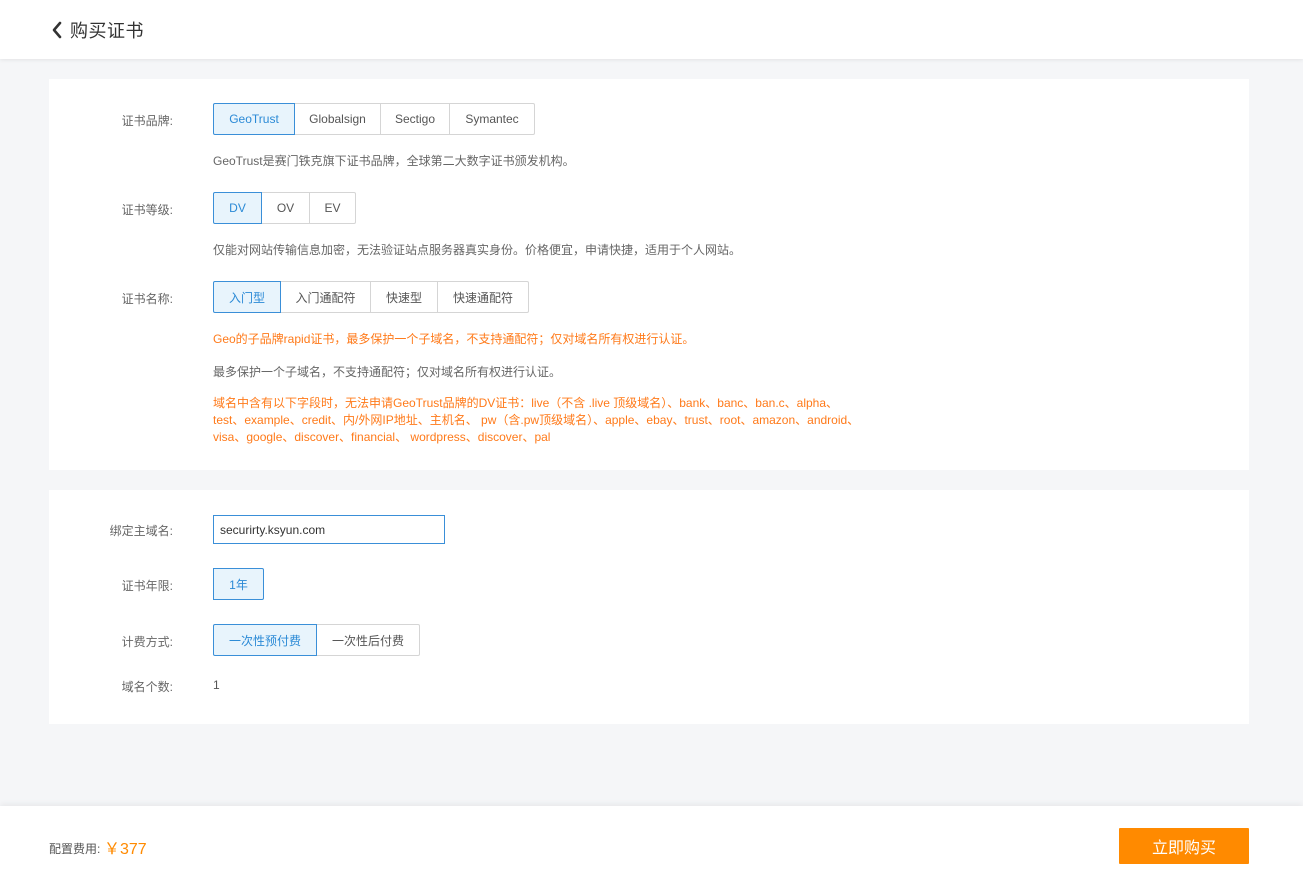  I want to click on brand-label: 证书品牌:, so click(147, 121).